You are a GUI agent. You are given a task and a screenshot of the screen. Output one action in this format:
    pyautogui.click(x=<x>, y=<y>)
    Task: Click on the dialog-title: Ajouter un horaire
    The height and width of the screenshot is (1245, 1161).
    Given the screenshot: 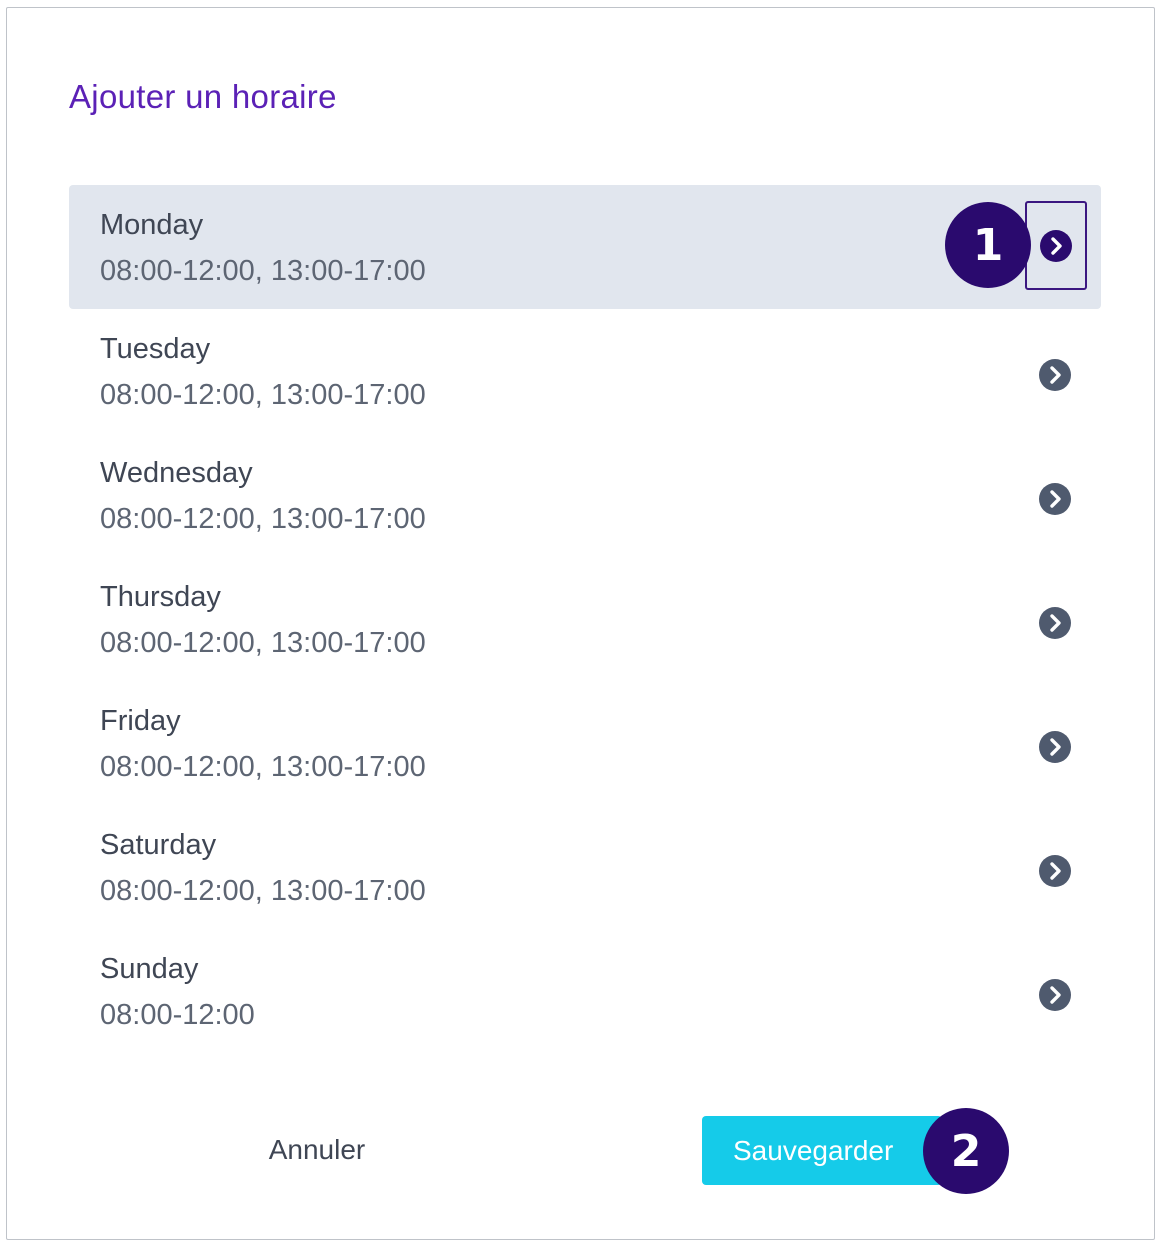 What is the action you would take?
    pyautogui.click(x=203, y=96)
    